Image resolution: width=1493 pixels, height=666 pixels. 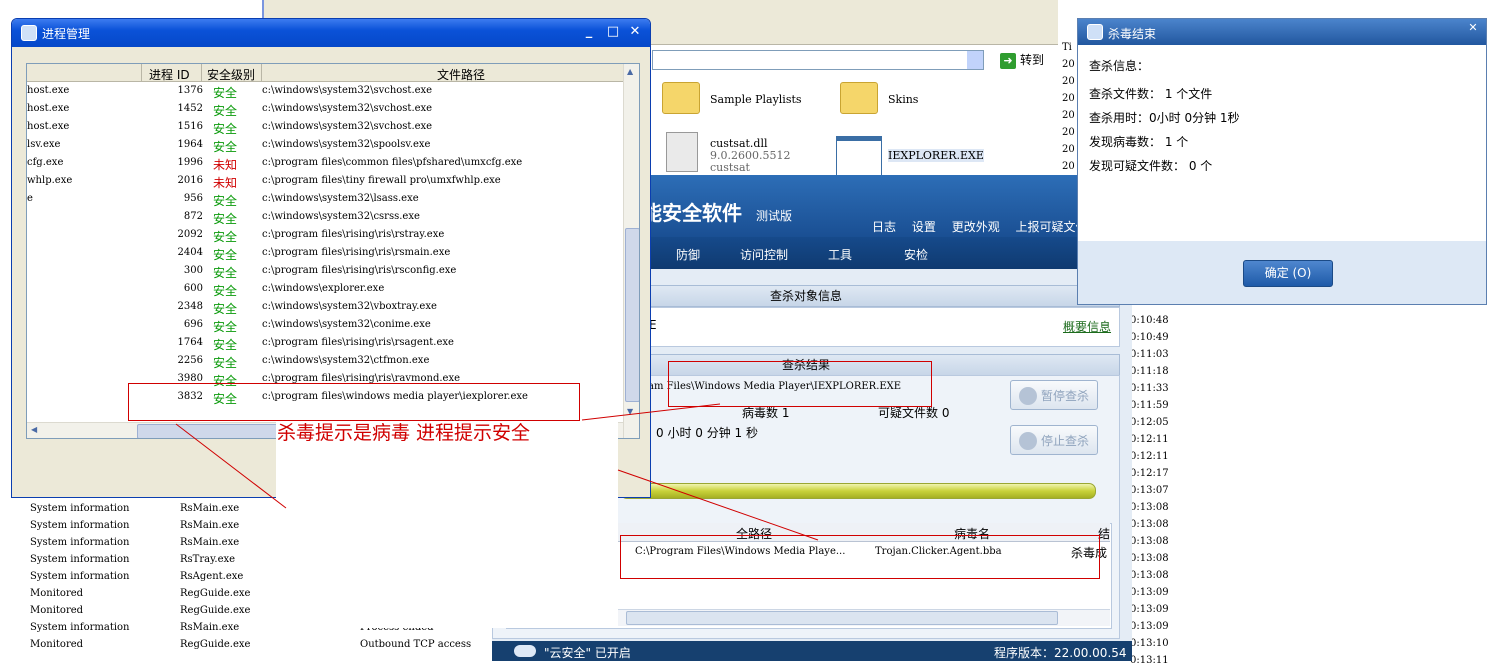 I want to click on annotation-lines, so click(x=497, y=472).